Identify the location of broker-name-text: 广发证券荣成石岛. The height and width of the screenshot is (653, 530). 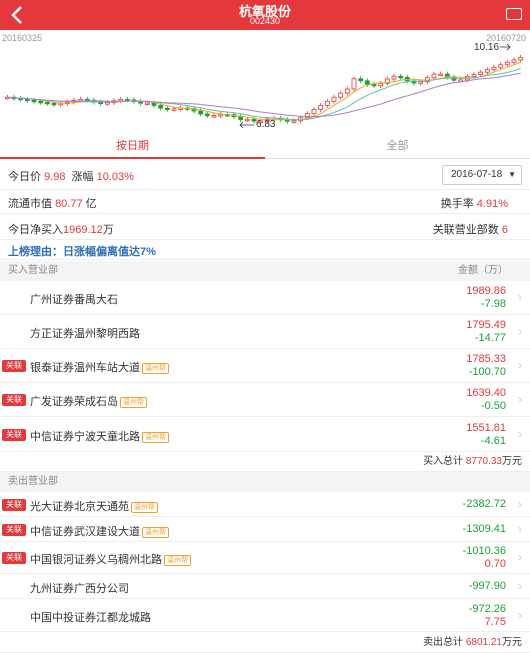
(74, 402).